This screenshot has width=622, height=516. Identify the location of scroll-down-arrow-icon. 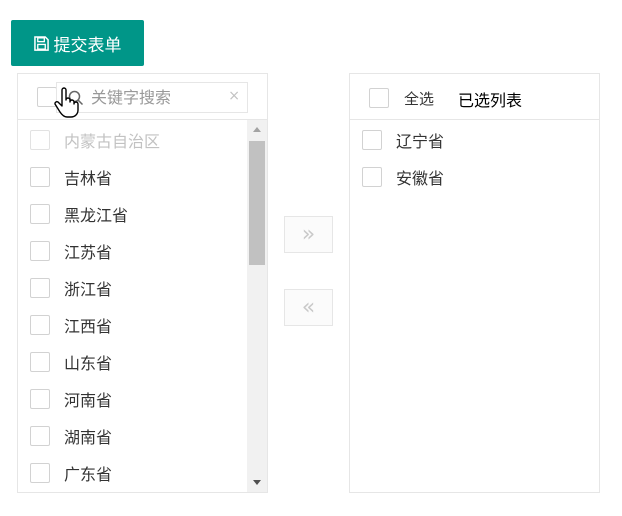
(257, 482).